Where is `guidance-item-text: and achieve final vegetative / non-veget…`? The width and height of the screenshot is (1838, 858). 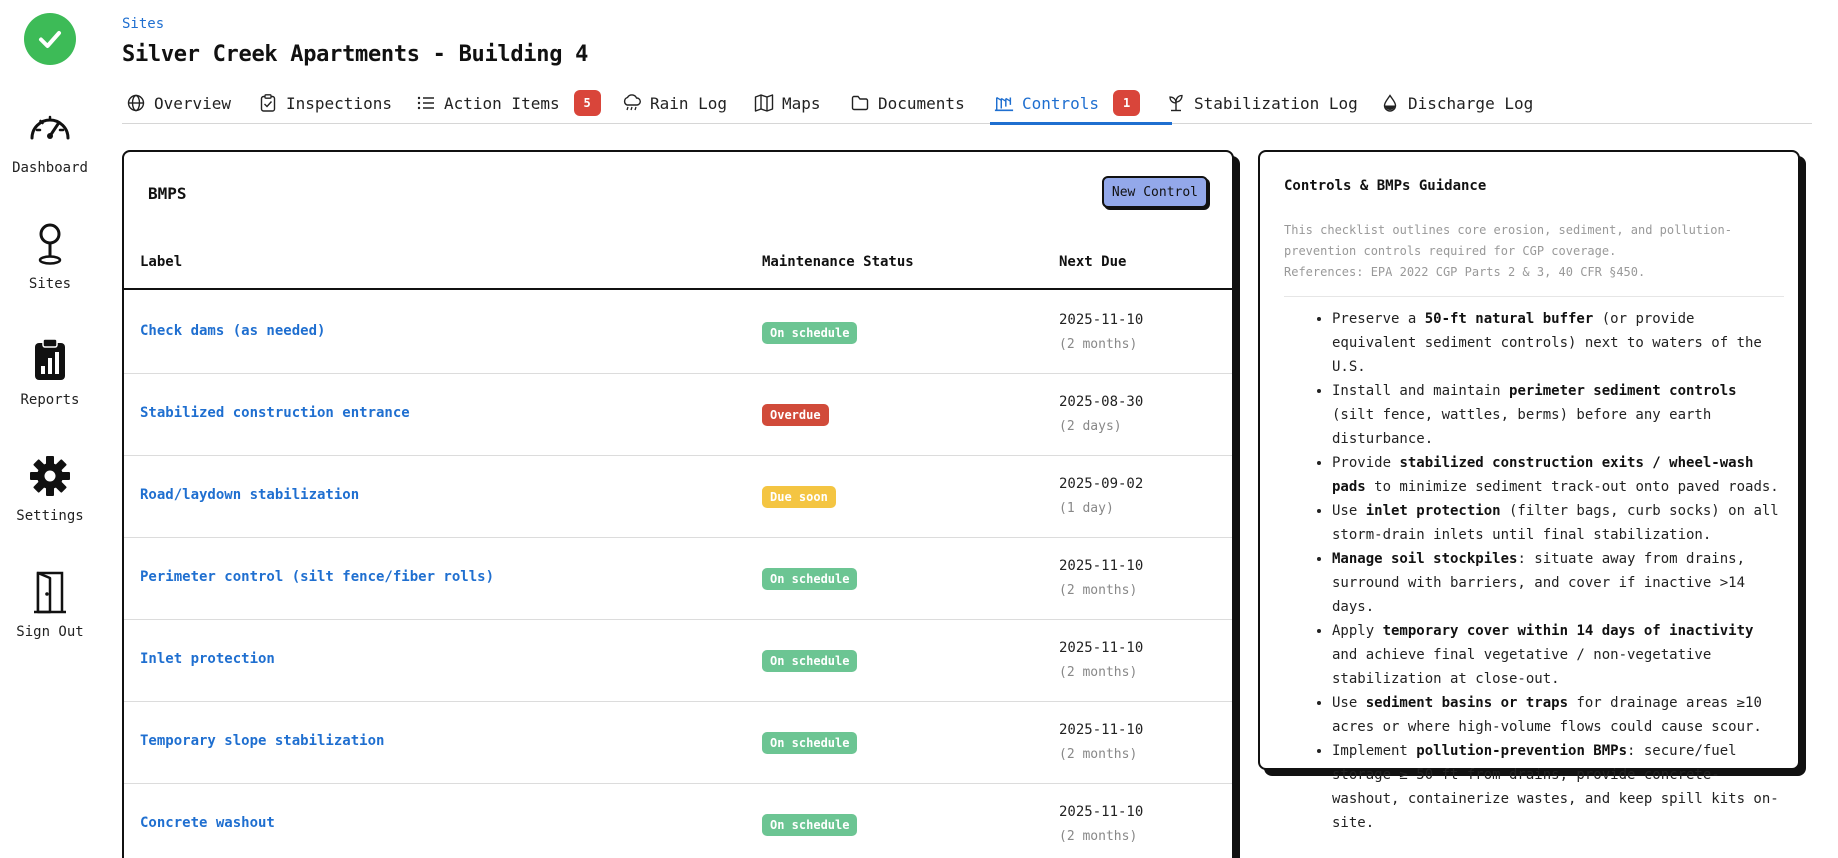
guidance-item-text: and achieve final vegetative / non-veget… is located at coordinates (1522, 667).